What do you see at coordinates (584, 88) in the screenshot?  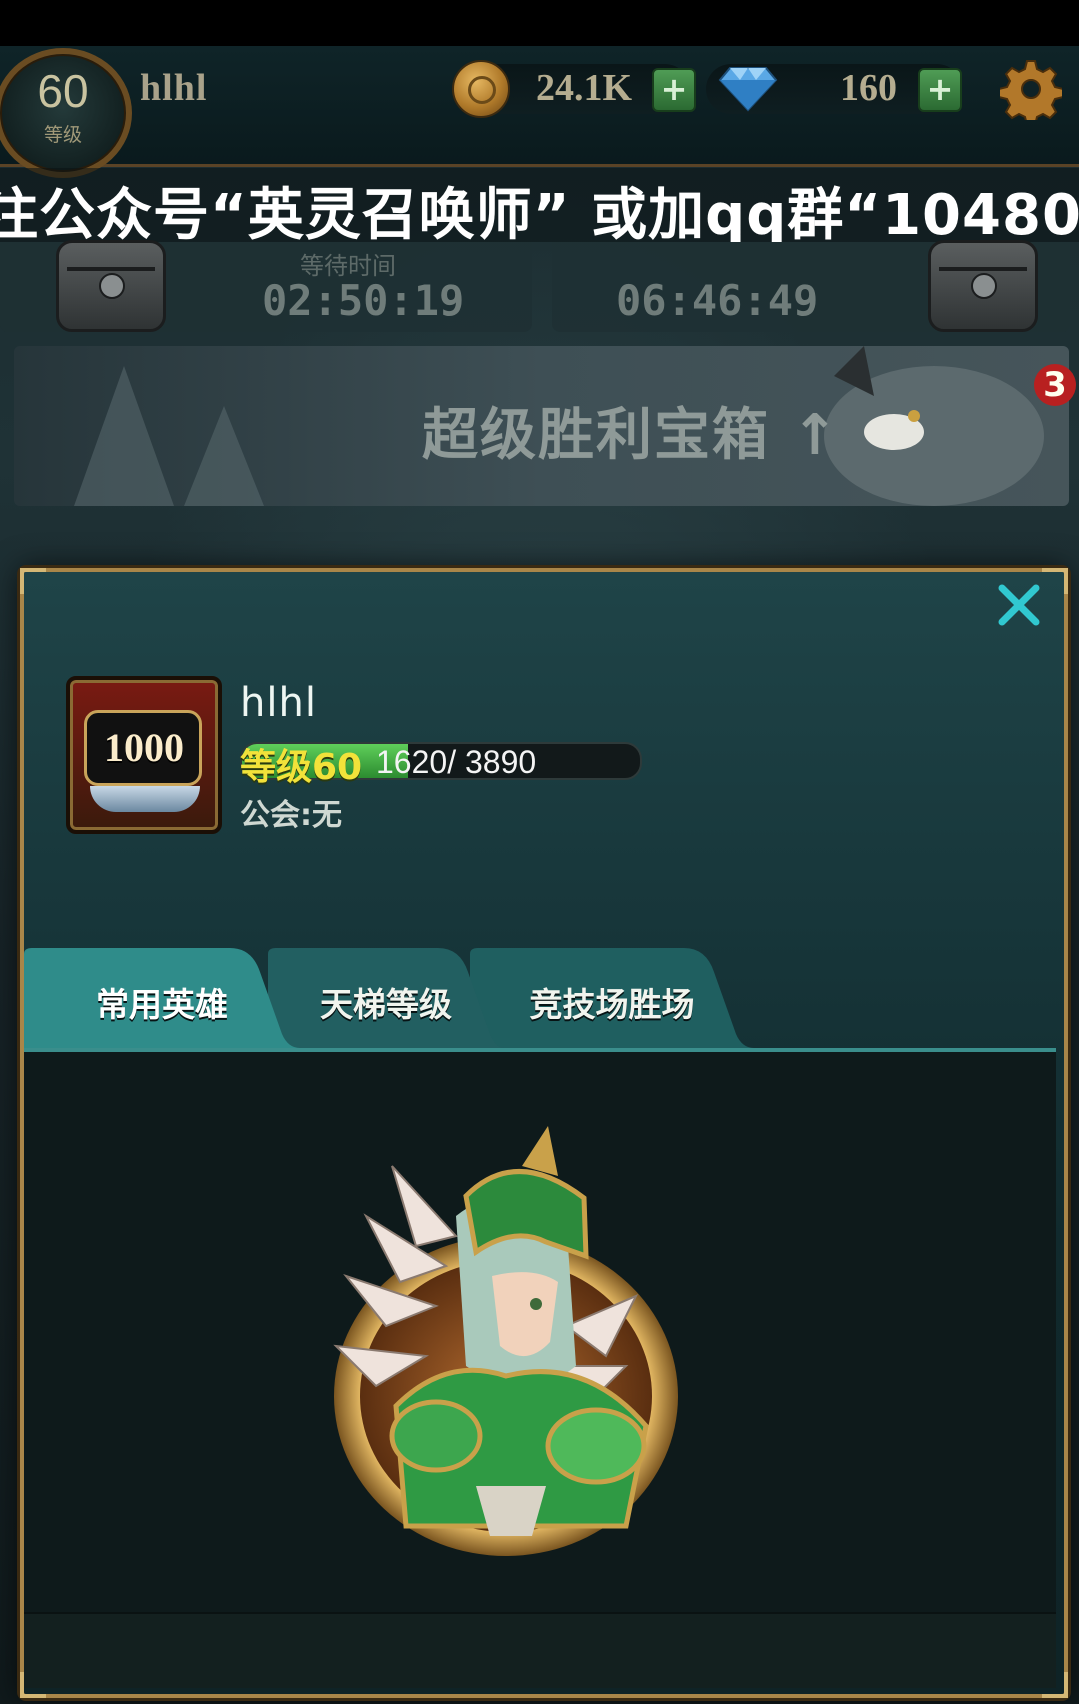 I see `gold-amount: 24.1K` at bounding box center [584, 88].